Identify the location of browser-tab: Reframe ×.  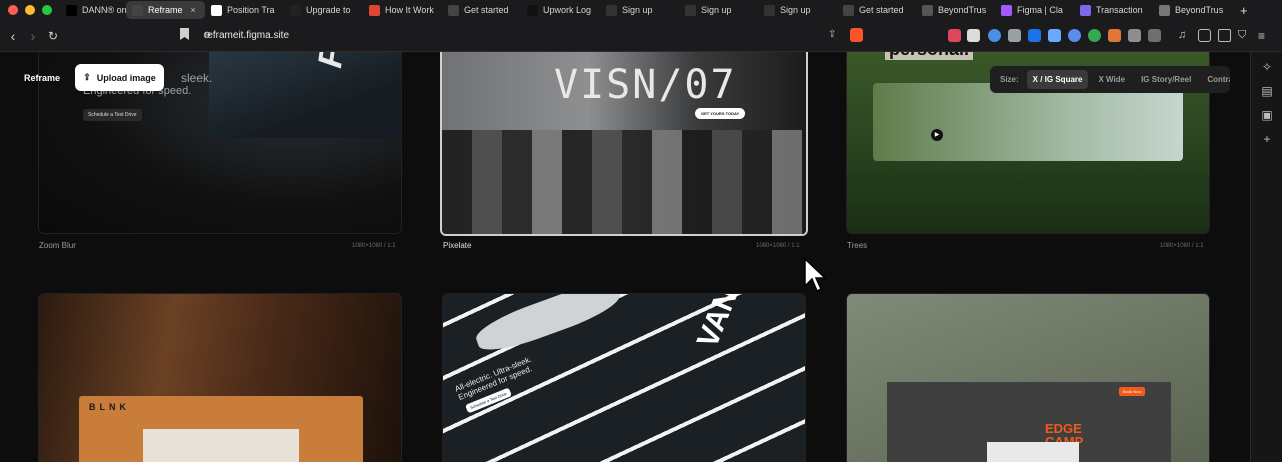
(165, 10).